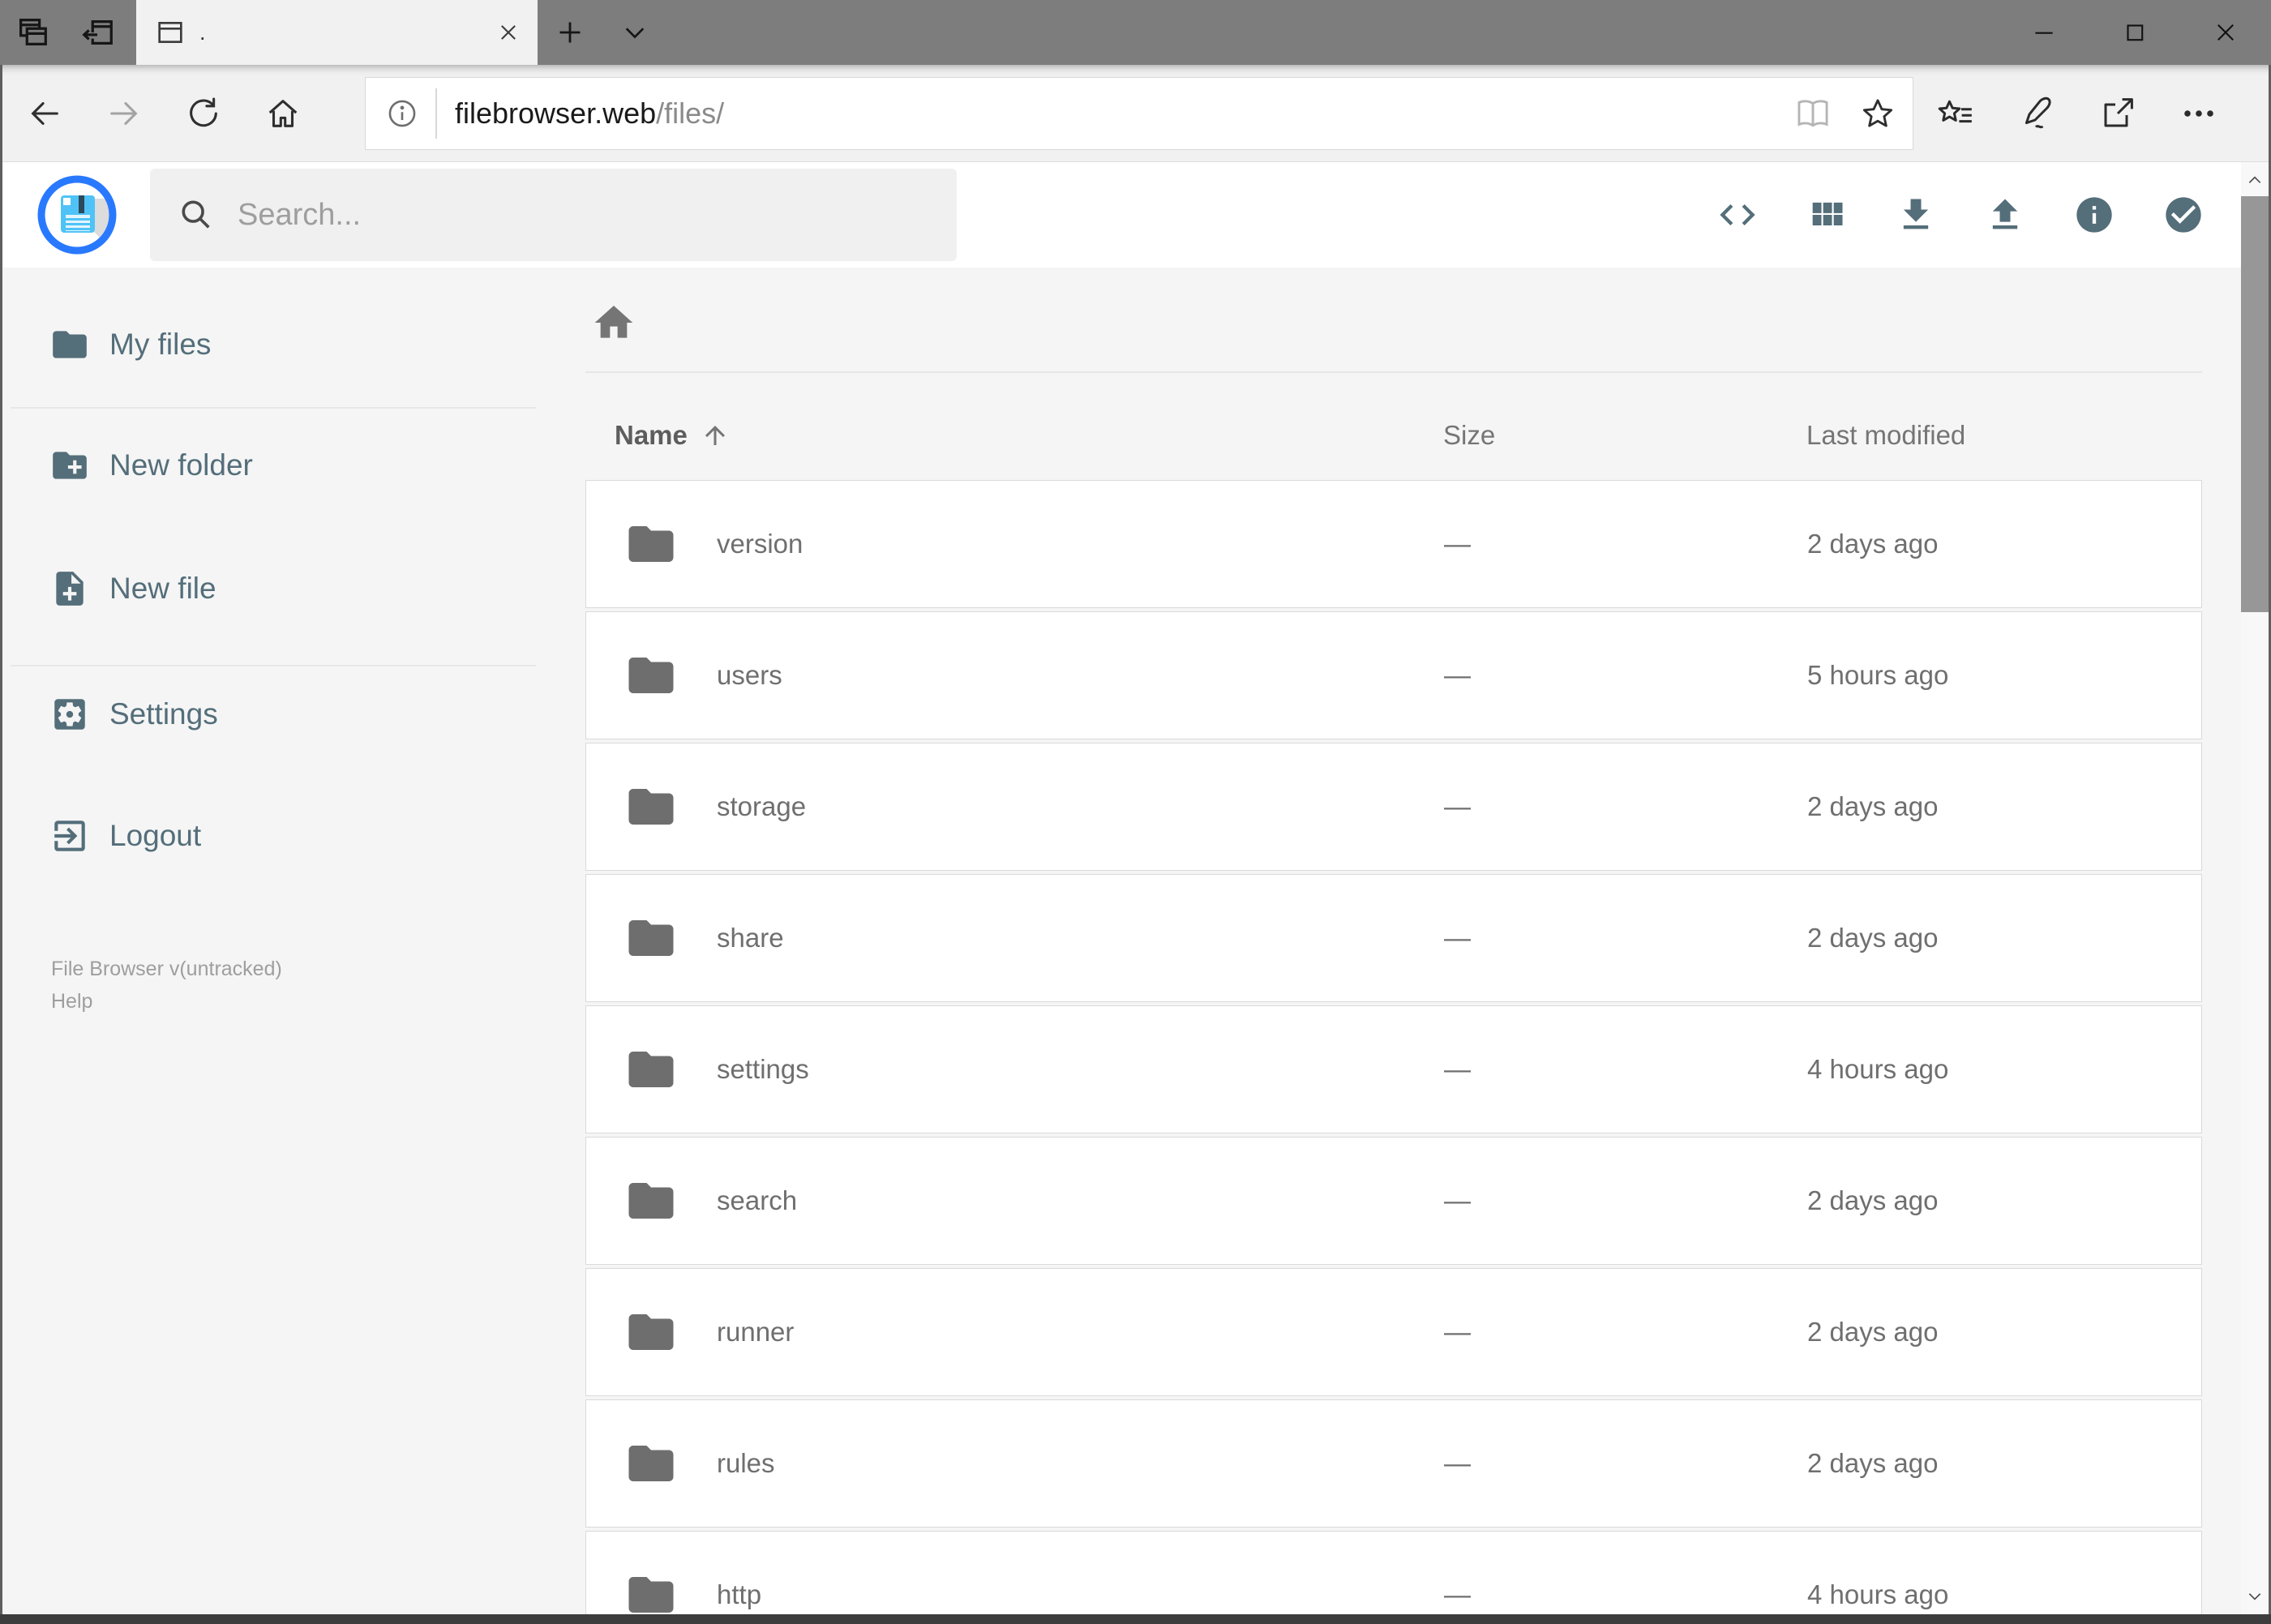 The image size is (2271, 1624). What do you see at coordinates (2255, 404) in the screenshot?
I see `scrollbar-thumb` at bounding box center [2255, 404].